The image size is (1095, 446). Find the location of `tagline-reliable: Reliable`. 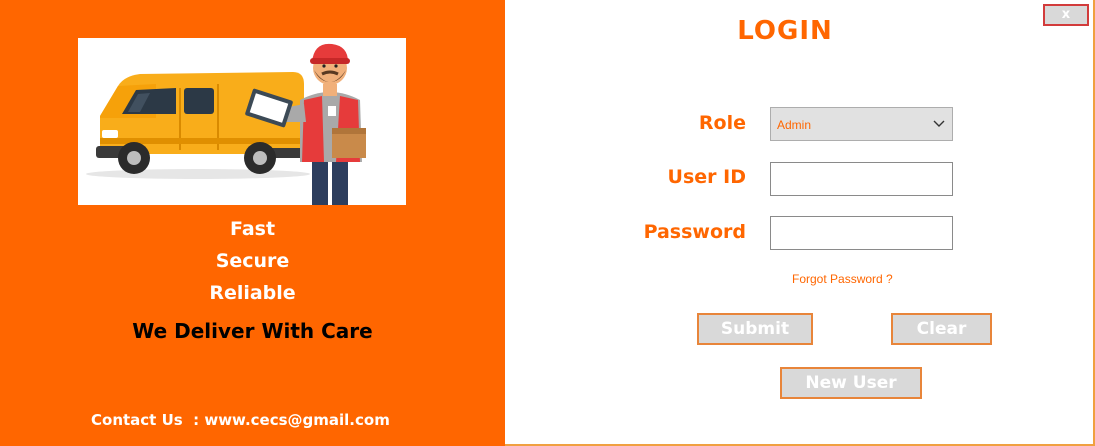

tagline-reliable: Reliable is located at coordinates (252, 293).